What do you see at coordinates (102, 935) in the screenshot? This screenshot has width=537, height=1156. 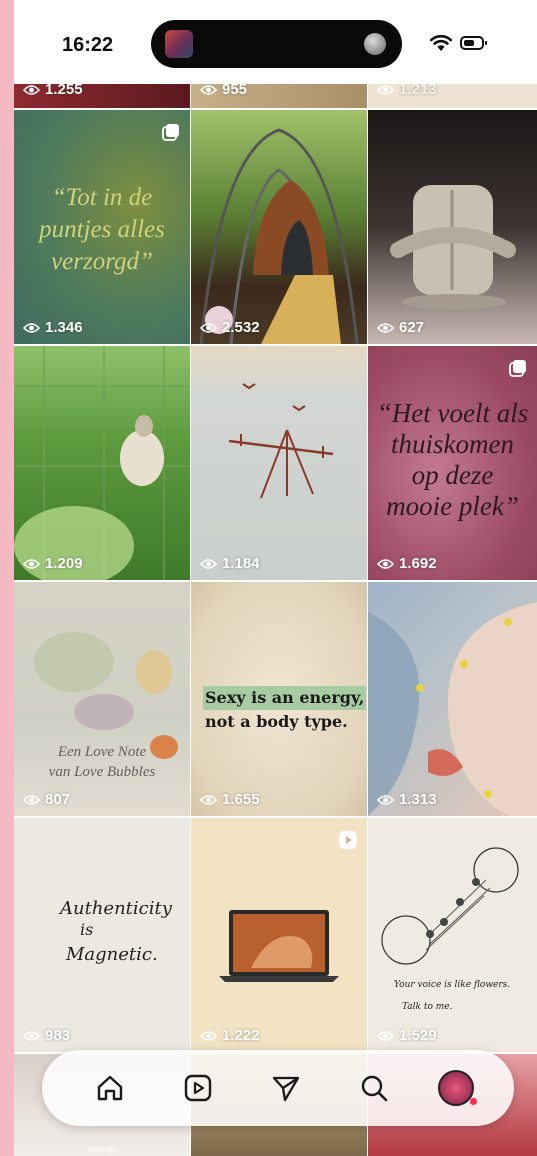 I see `grid-post-handwriting: Authenticity is Magnetic. 983` at bounding box center [102, 935].